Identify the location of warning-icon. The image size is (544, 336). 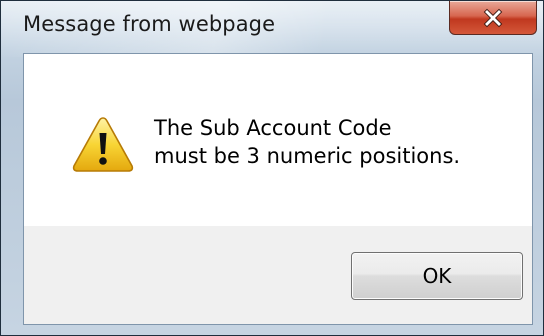
(103, 144).